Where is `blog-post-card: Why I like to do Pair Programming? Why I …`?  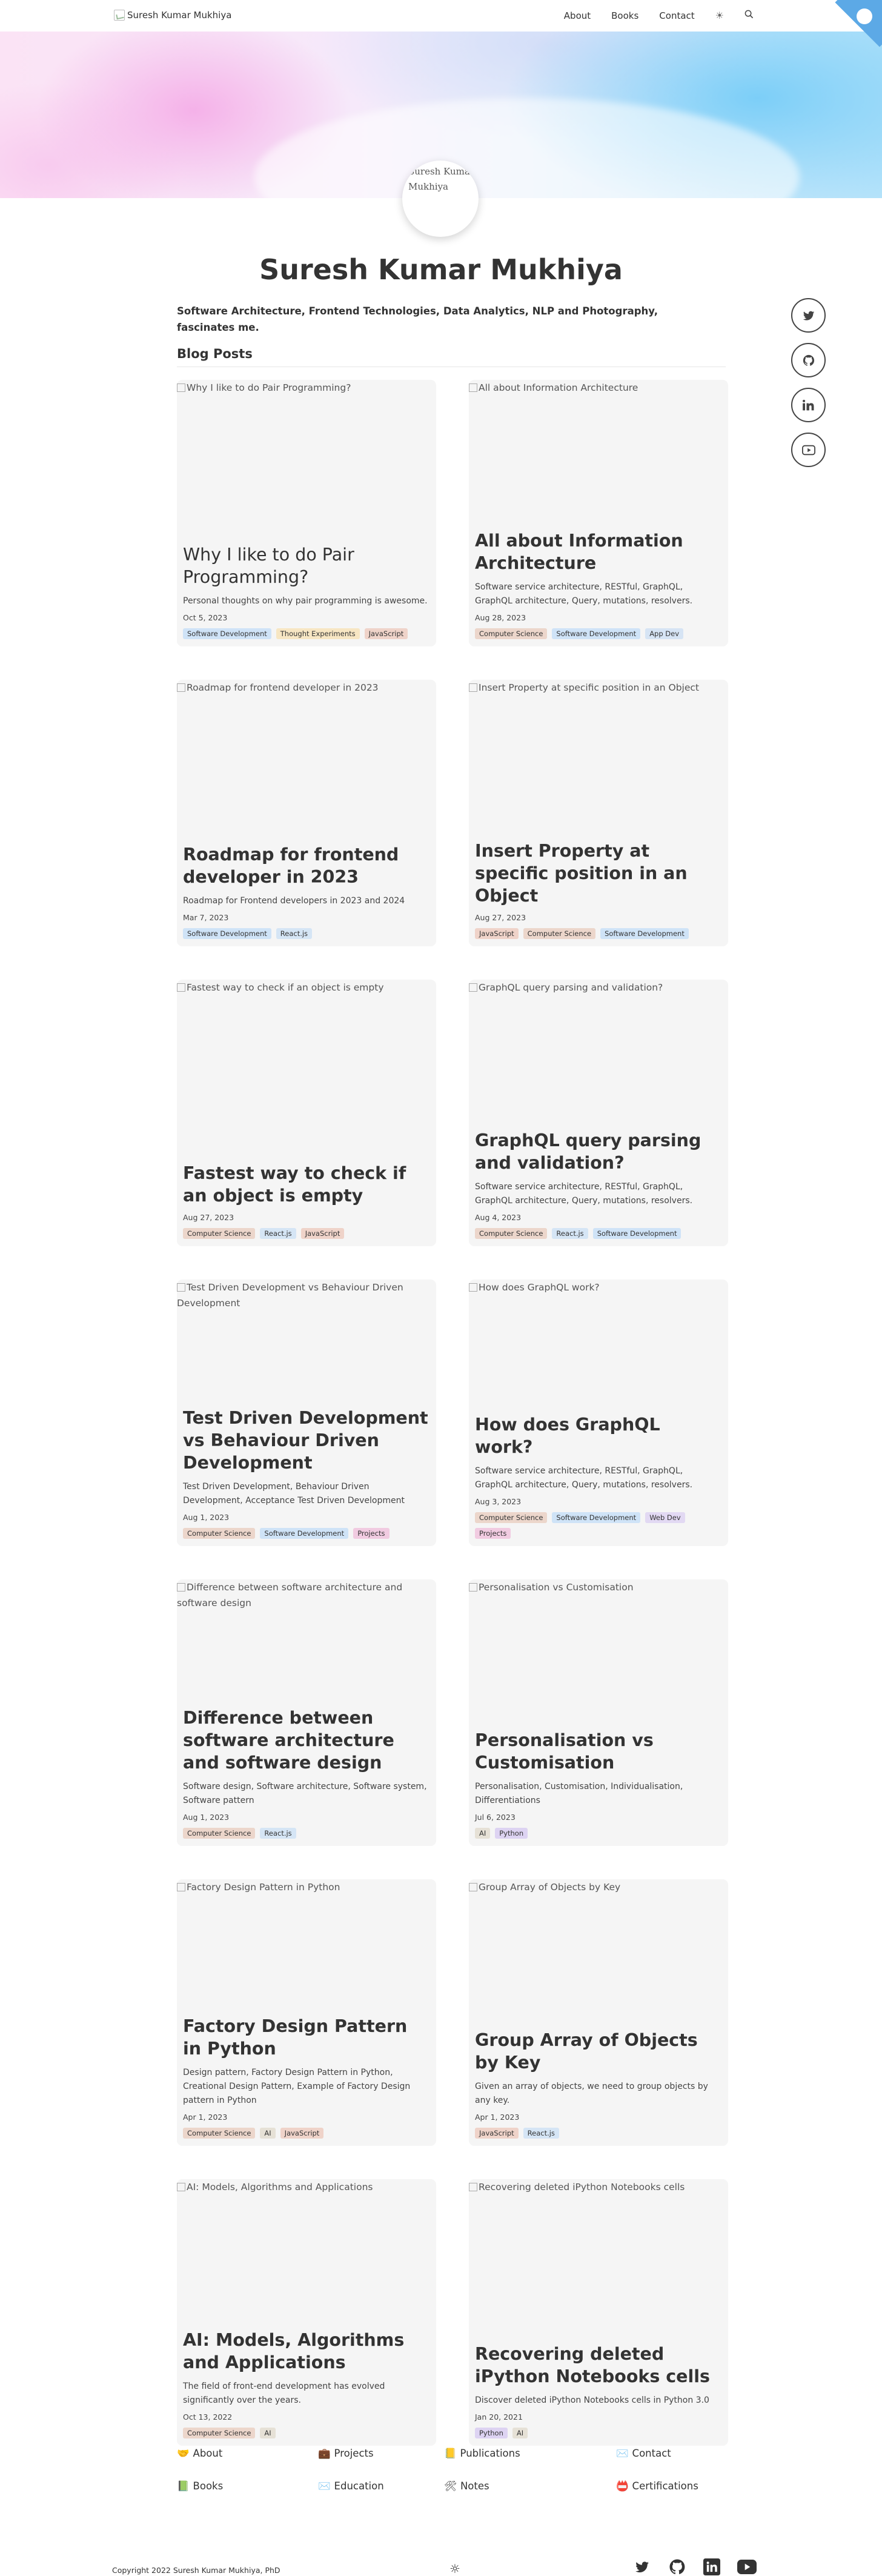 blog-post-card: Why I like to do Pair Programming? Why I … is located at coordinates (306, 513).